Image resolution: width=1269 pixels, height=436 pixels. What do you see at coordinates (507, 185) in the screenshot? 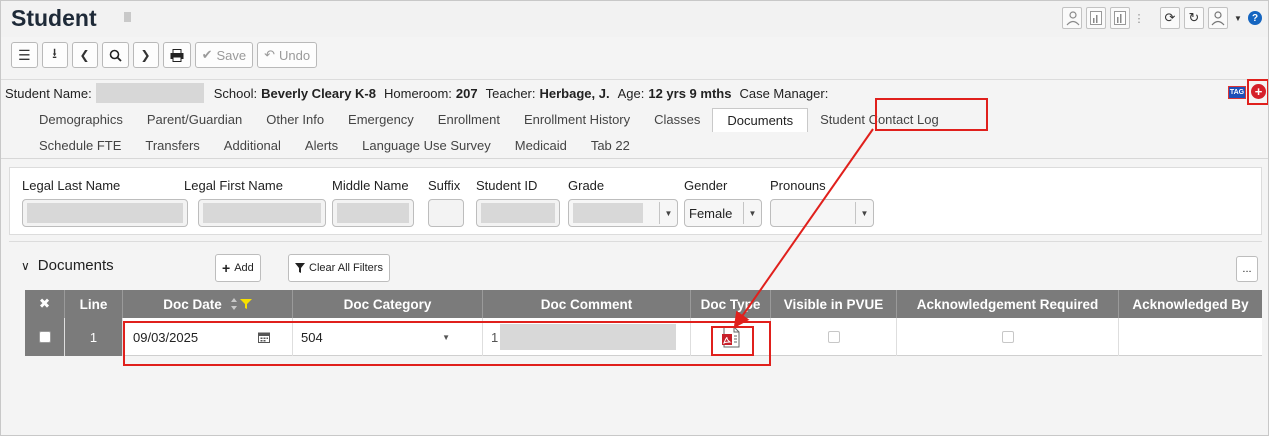
I see `student-id-label: Student ID` at bounding box center [507, 185].